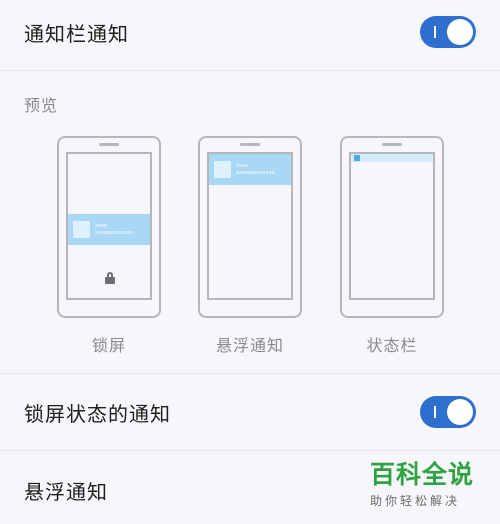 The image size is (500, 524). Describe the element at coordinates (422, 474) in the screenshot. I see `watermark-title: 百科全说` at that location.